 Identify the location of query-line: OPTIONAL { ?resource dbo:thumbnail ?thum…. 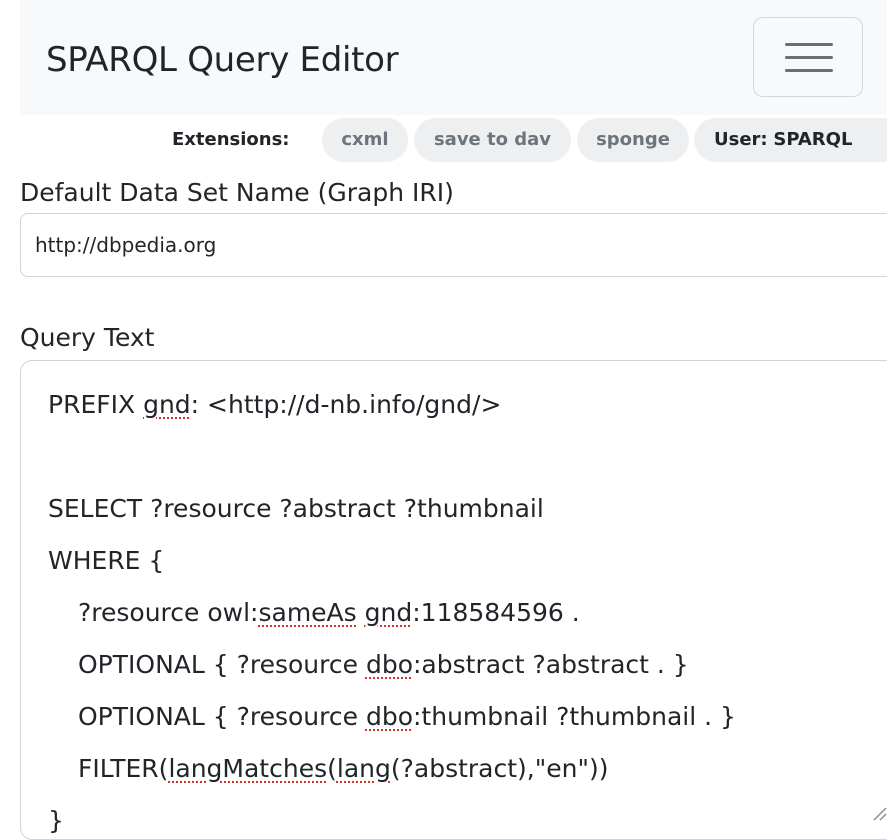
(467, 717).